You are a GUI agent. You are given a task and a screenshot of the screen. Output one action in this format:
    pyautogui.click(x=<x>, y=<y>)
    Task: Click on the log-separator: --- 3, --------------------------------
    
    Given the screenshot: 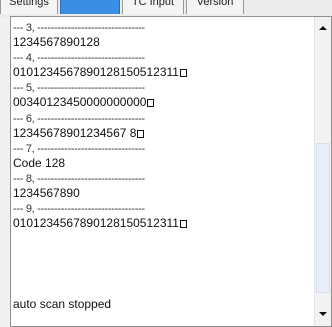 What is the action you would take?
    pyautogui.click(x=162, y=27)
    